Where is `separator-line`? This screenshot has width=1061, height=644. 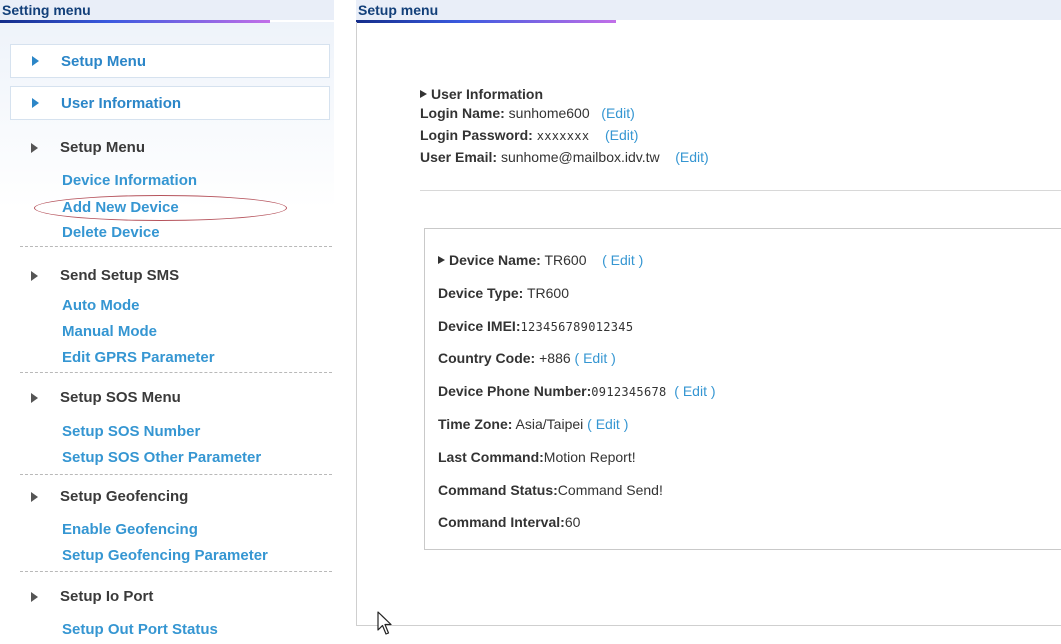
separator-line is located at coordinates (740, 190).